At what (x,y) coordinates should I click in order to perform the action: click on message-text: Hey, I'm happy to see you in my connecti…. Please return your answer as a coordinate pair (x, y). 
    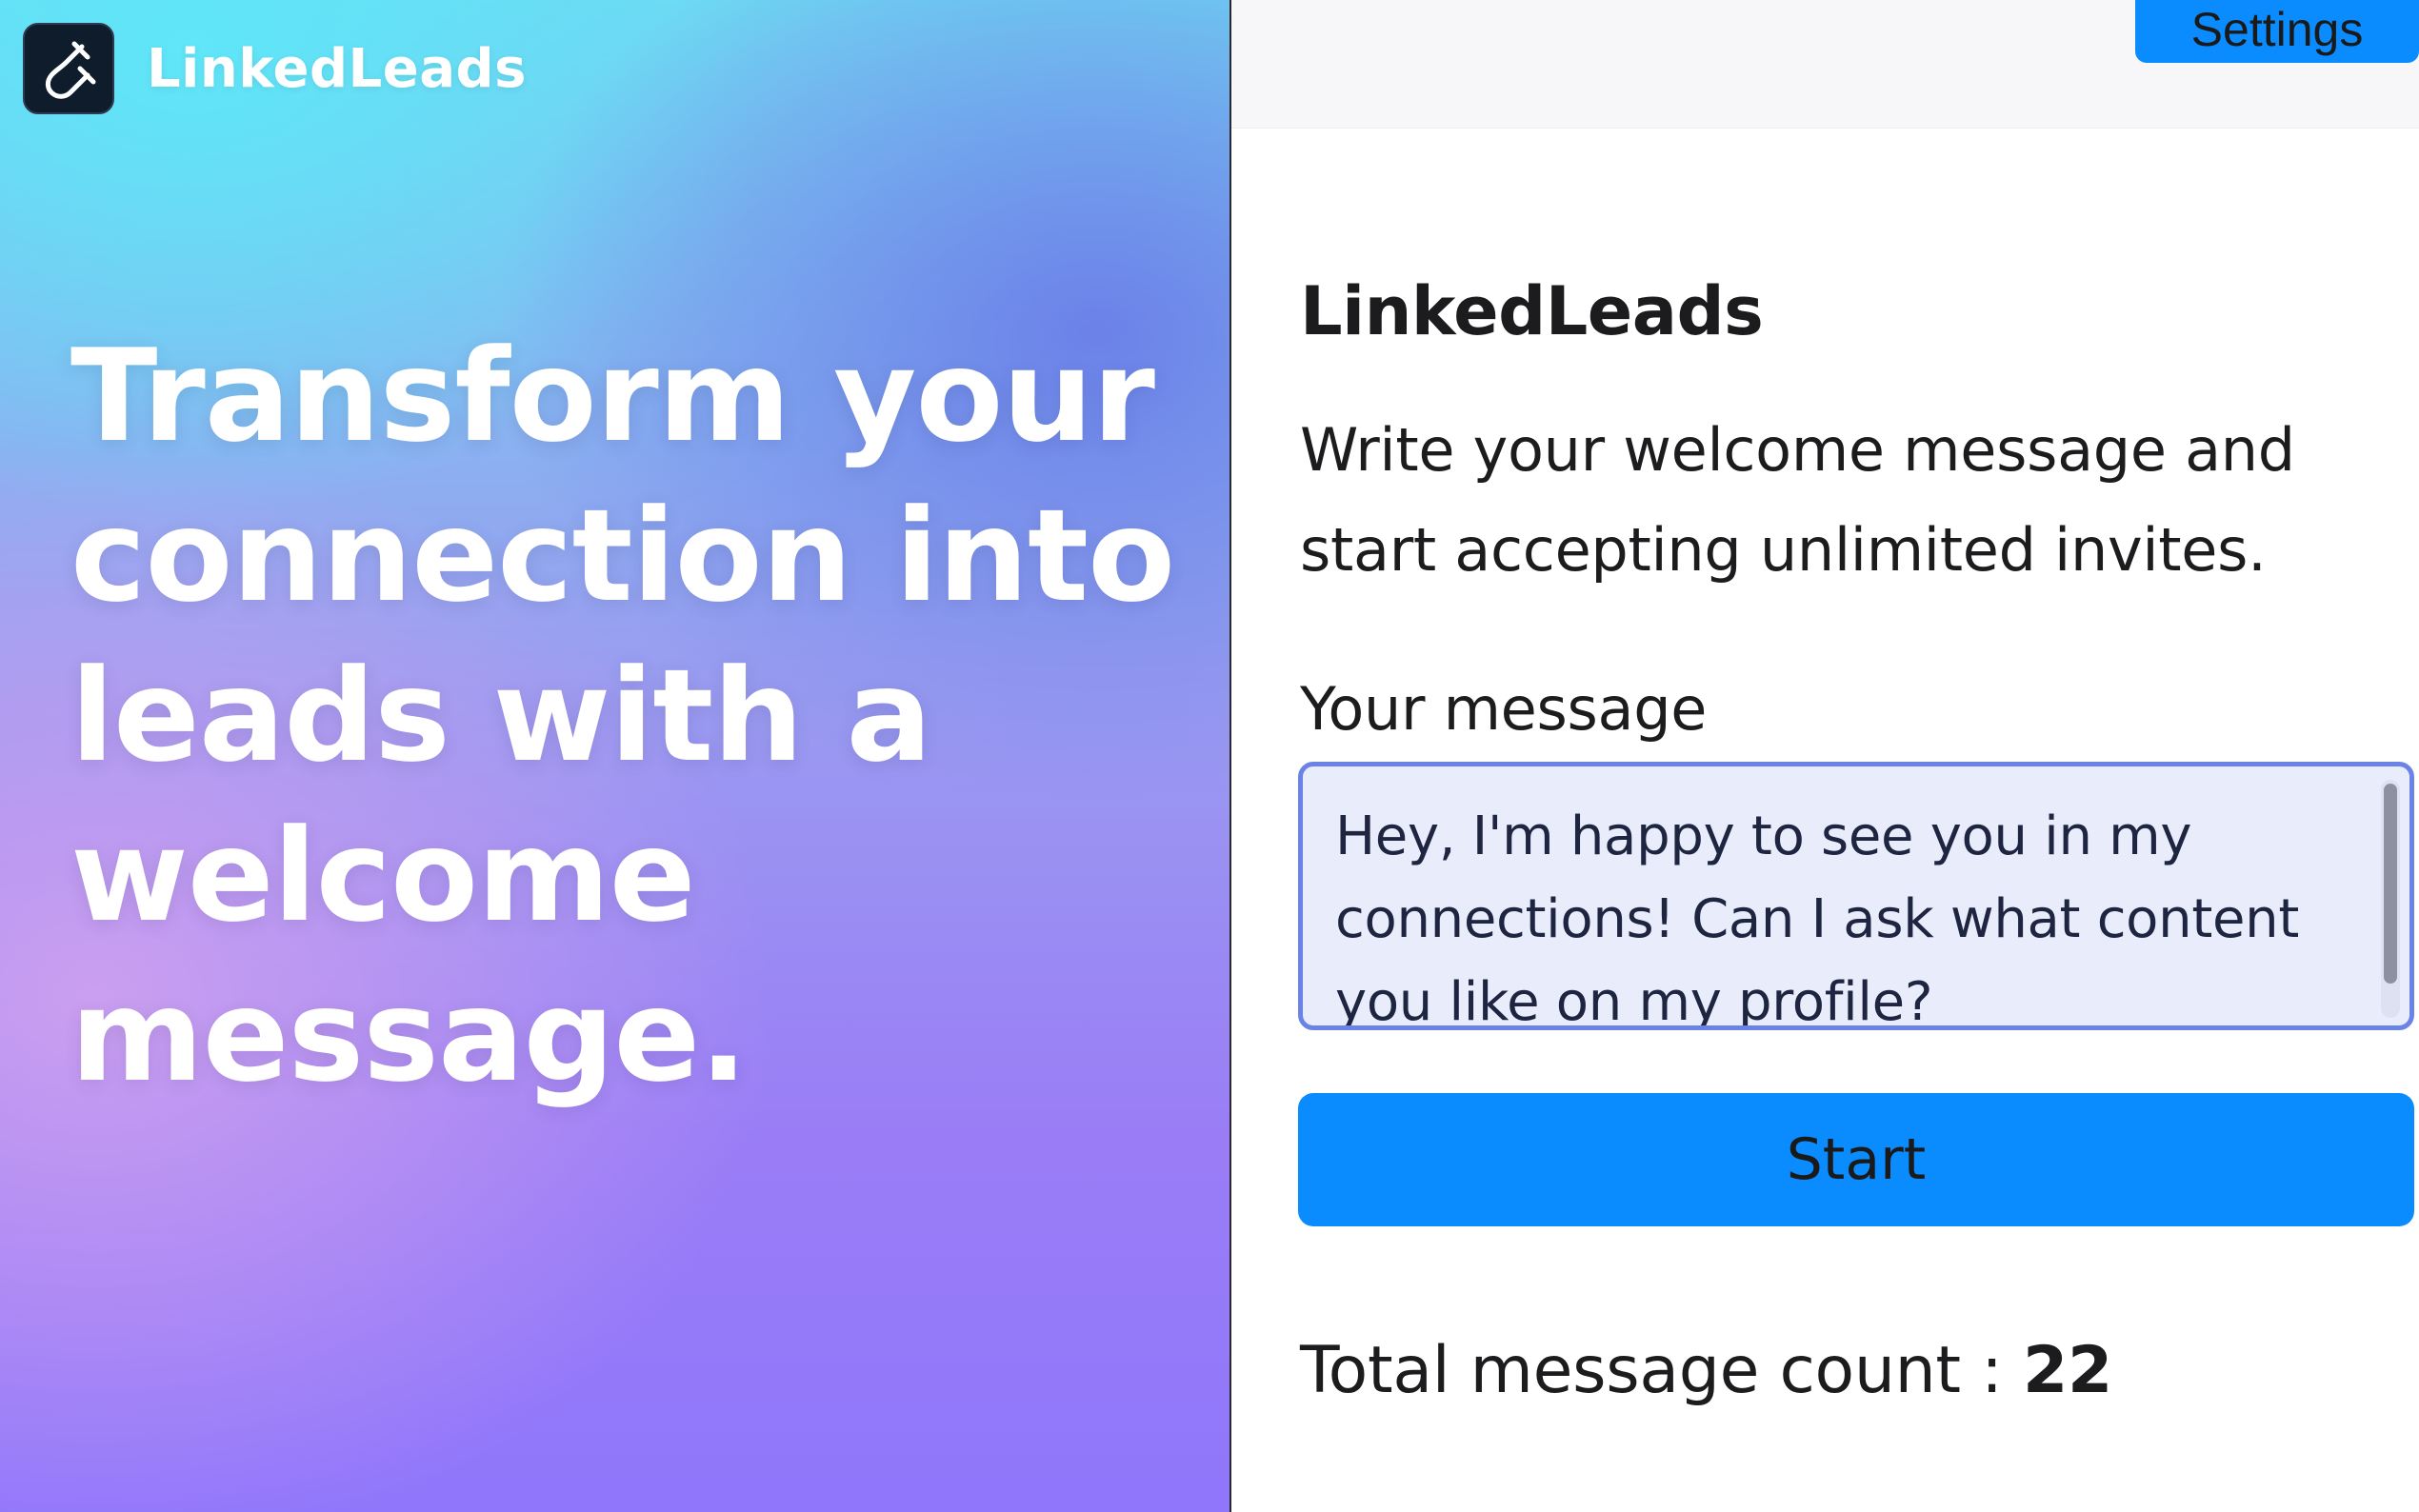
    Looking at the image, I should click on (1840, 910).